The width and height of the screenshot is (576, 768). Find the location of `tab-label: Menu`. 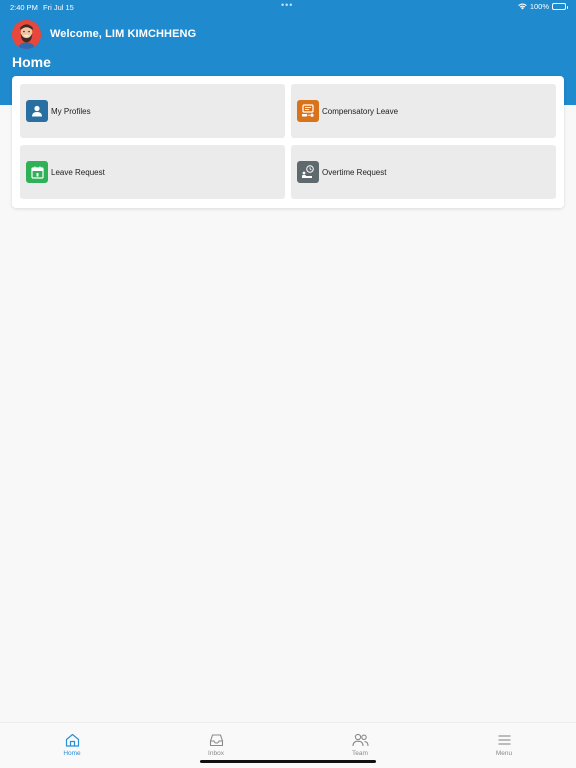

tab-label: Menu is located at coordinates (504, 753).